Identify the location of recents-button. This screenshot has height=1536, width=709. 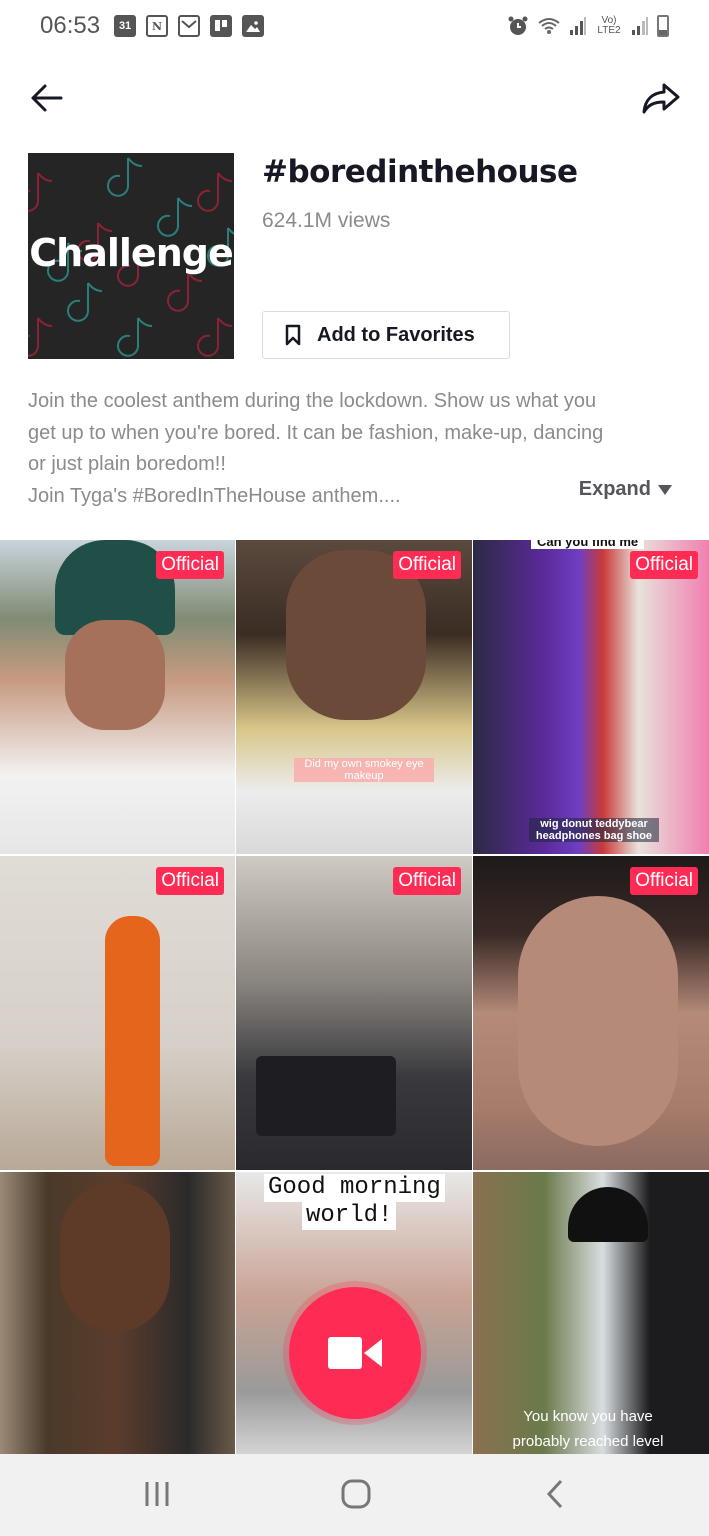
(157, 1494).